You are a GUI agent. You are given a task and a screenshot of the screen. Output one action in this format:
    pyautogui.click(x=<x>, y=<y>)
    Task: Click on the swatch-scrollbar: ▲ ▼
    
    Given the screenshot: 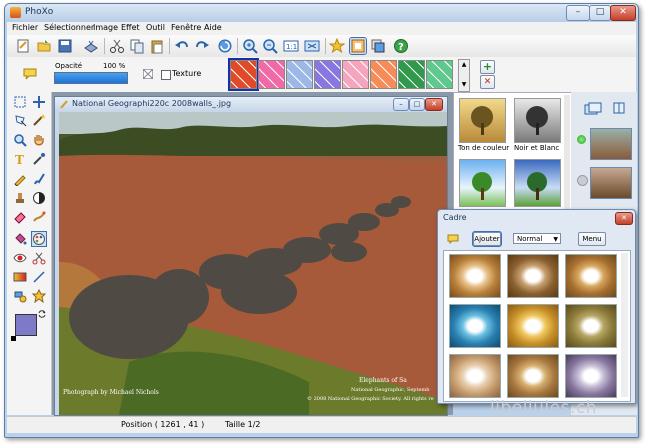 What is the action you would take?
    pyautogui.click(x=464, y=75)
    